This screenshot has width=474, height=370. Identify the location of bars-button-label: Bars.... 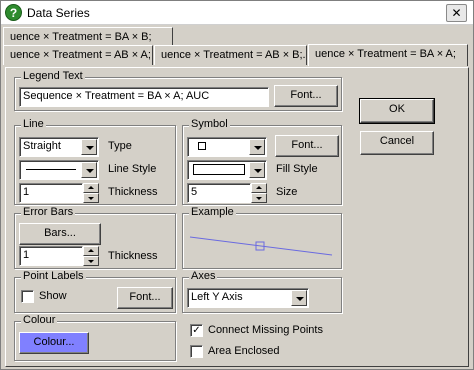
(60, 233).